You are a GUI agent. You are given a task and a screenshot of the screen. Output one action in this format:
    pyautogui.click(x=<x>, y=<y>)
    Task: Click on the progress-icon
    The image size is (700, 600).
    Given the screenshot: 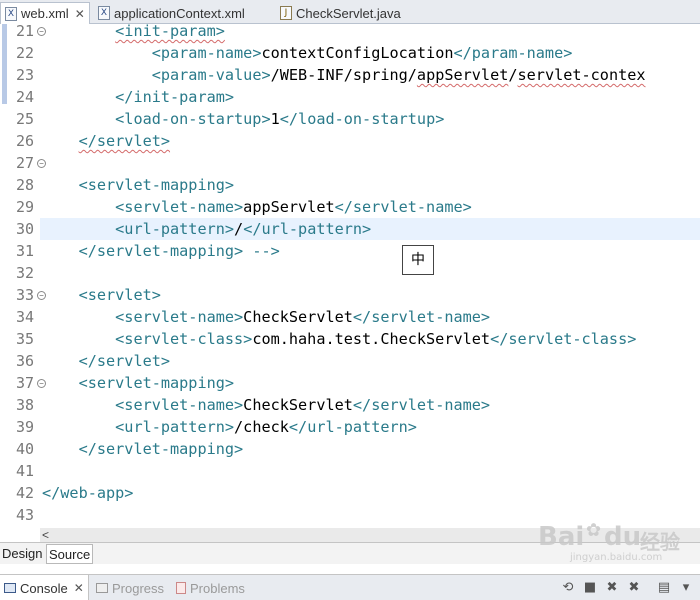 What is the action you would take?
    pyautogui.click(x=102, y=588)
    